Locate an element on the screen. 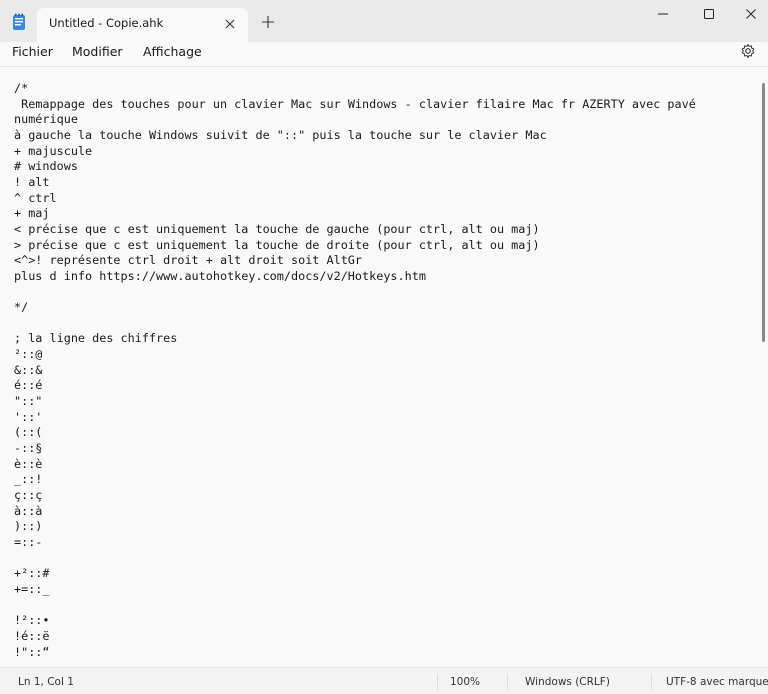  encoding: UTF-8 avec marque d is located at coordinates (717, 682).